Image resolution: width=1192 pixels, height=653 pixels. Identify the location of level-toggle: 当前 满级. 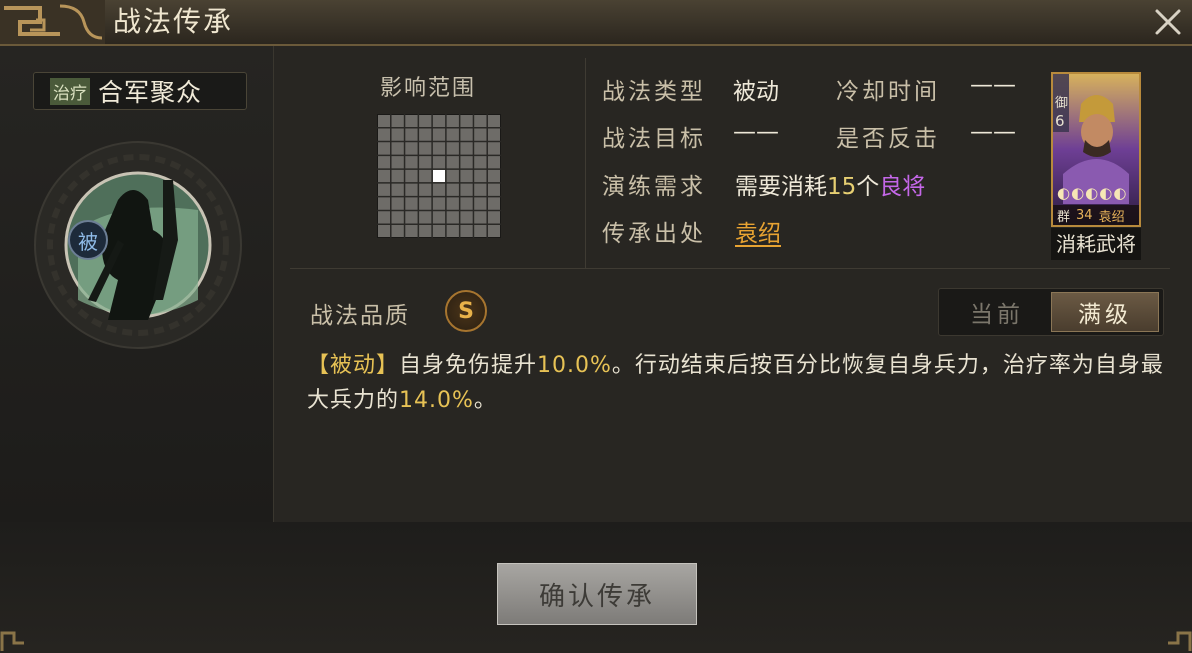
(1051, 312).